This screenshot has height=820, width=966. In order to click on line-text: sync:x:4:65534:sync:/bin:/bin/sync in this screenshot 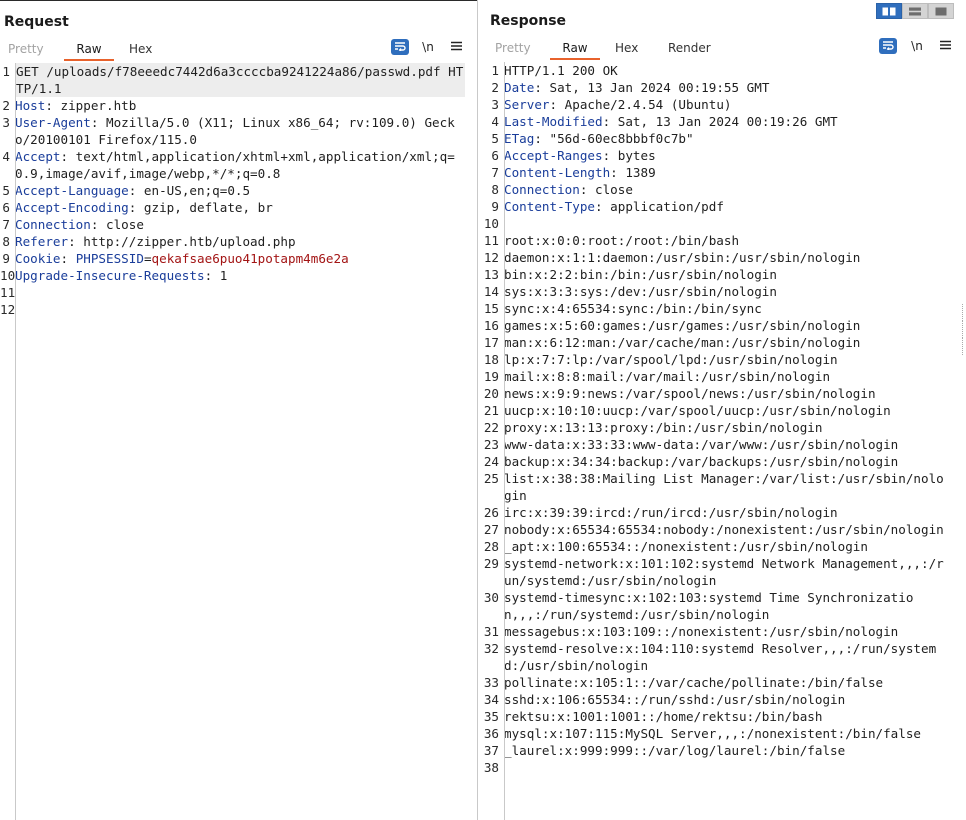, I will do `click(633, 308)`.